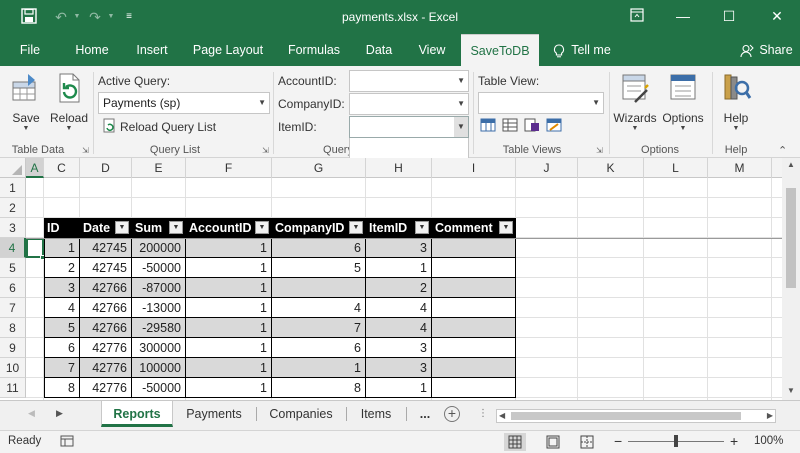 The width and height of the screenshot is (800, 453). Describe the element at coordinates (635, 102) in the screenshot. I see `wizards-button: Wizards ▼` at that location.